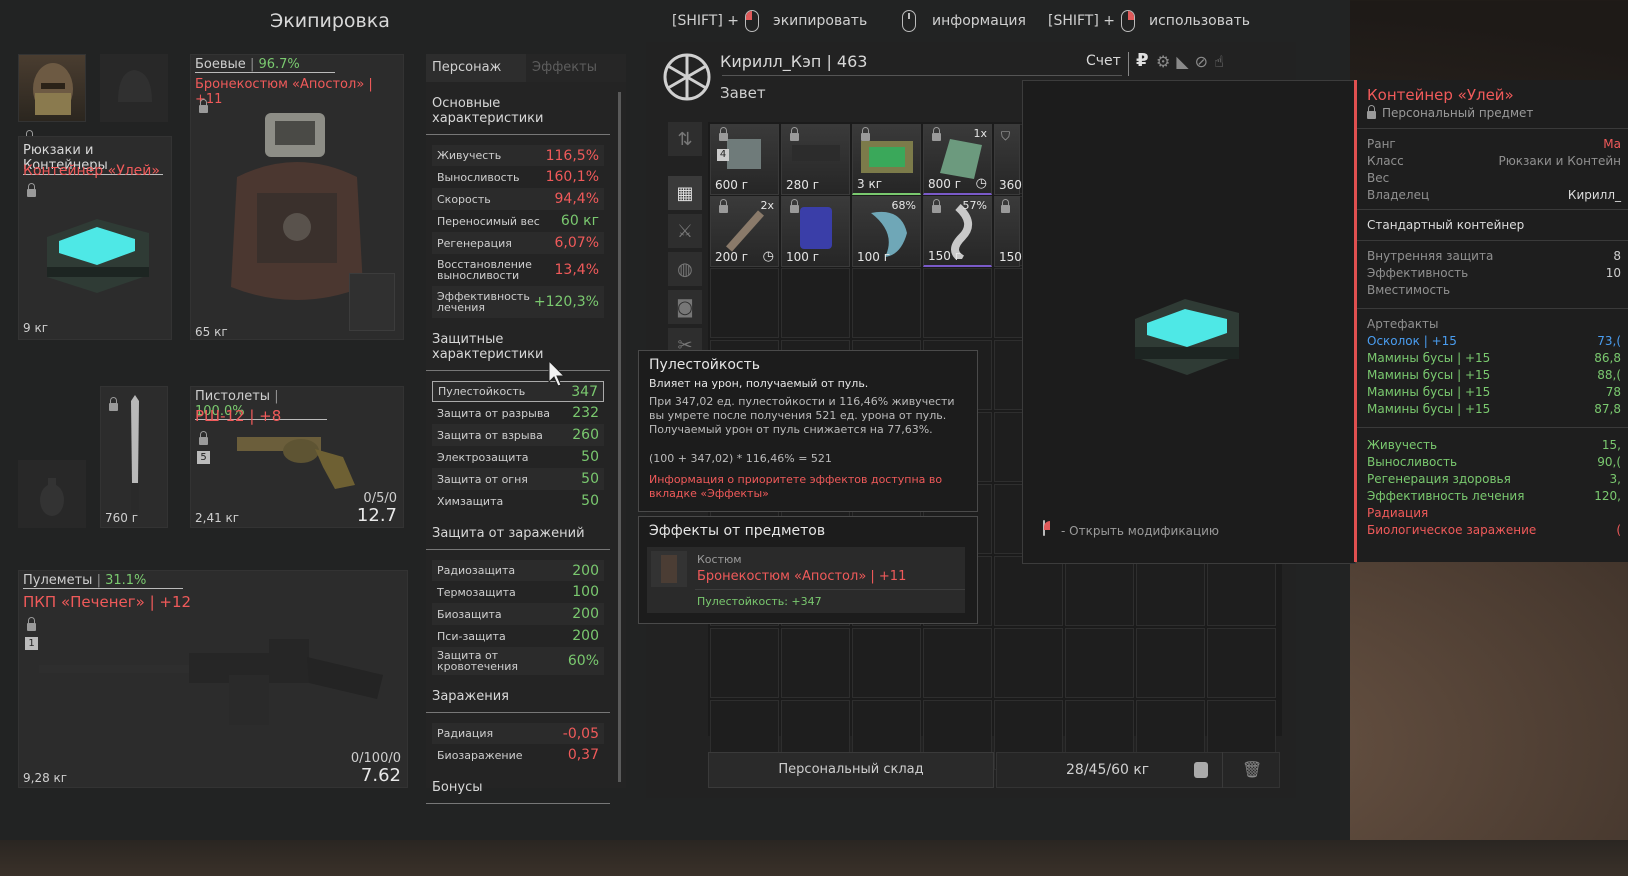 The image size is (1628, 876). What do you see at coordinates (220, 64) in the screenshot?
I see `armor-category: Боевые` at bounding box center [220, 64].